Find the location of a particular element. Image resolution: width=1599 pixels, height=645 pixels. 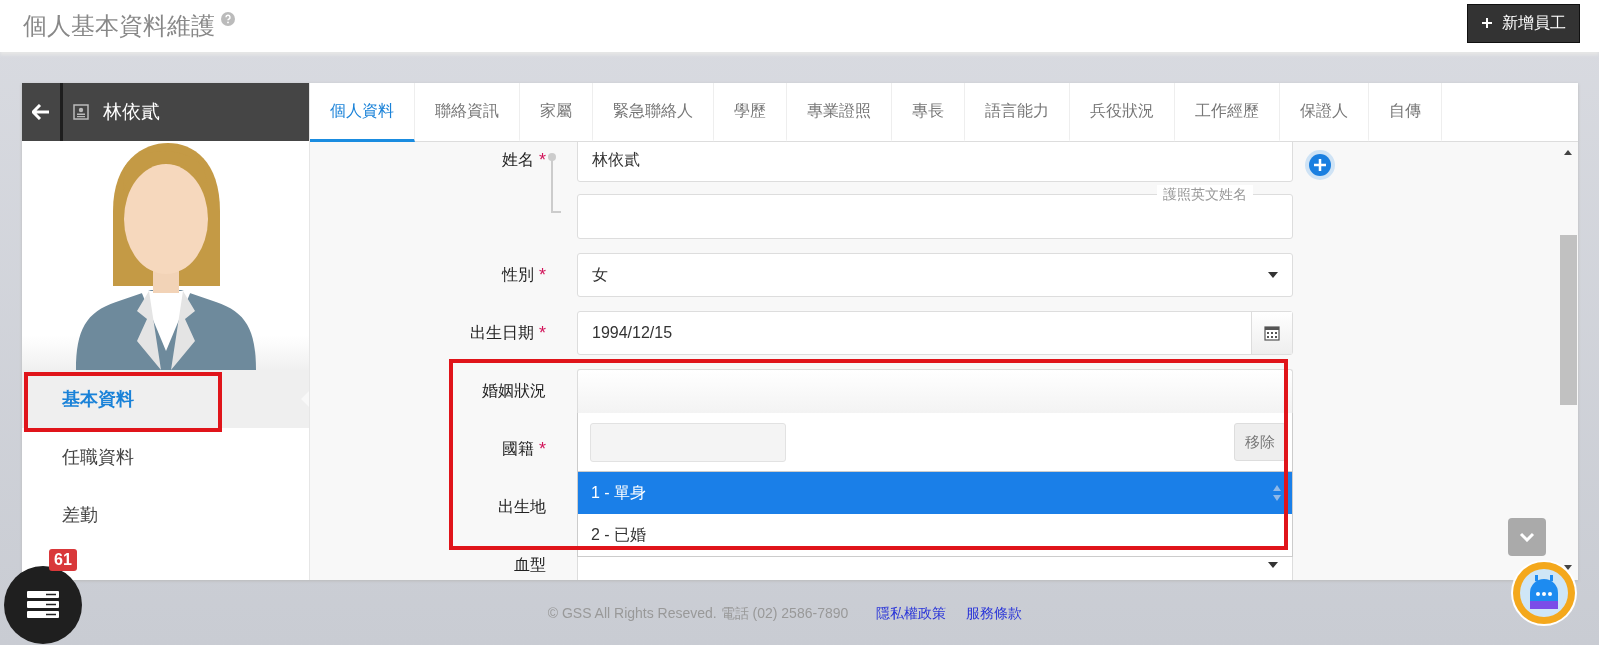

calendar-icon is located at coordinates (1272, 333).